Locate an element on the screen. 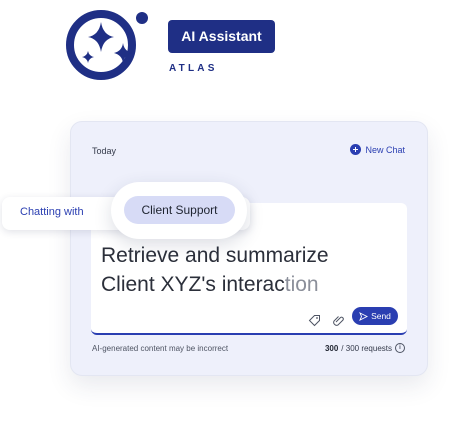  send-button: Send is located at coordinates (375, 316).